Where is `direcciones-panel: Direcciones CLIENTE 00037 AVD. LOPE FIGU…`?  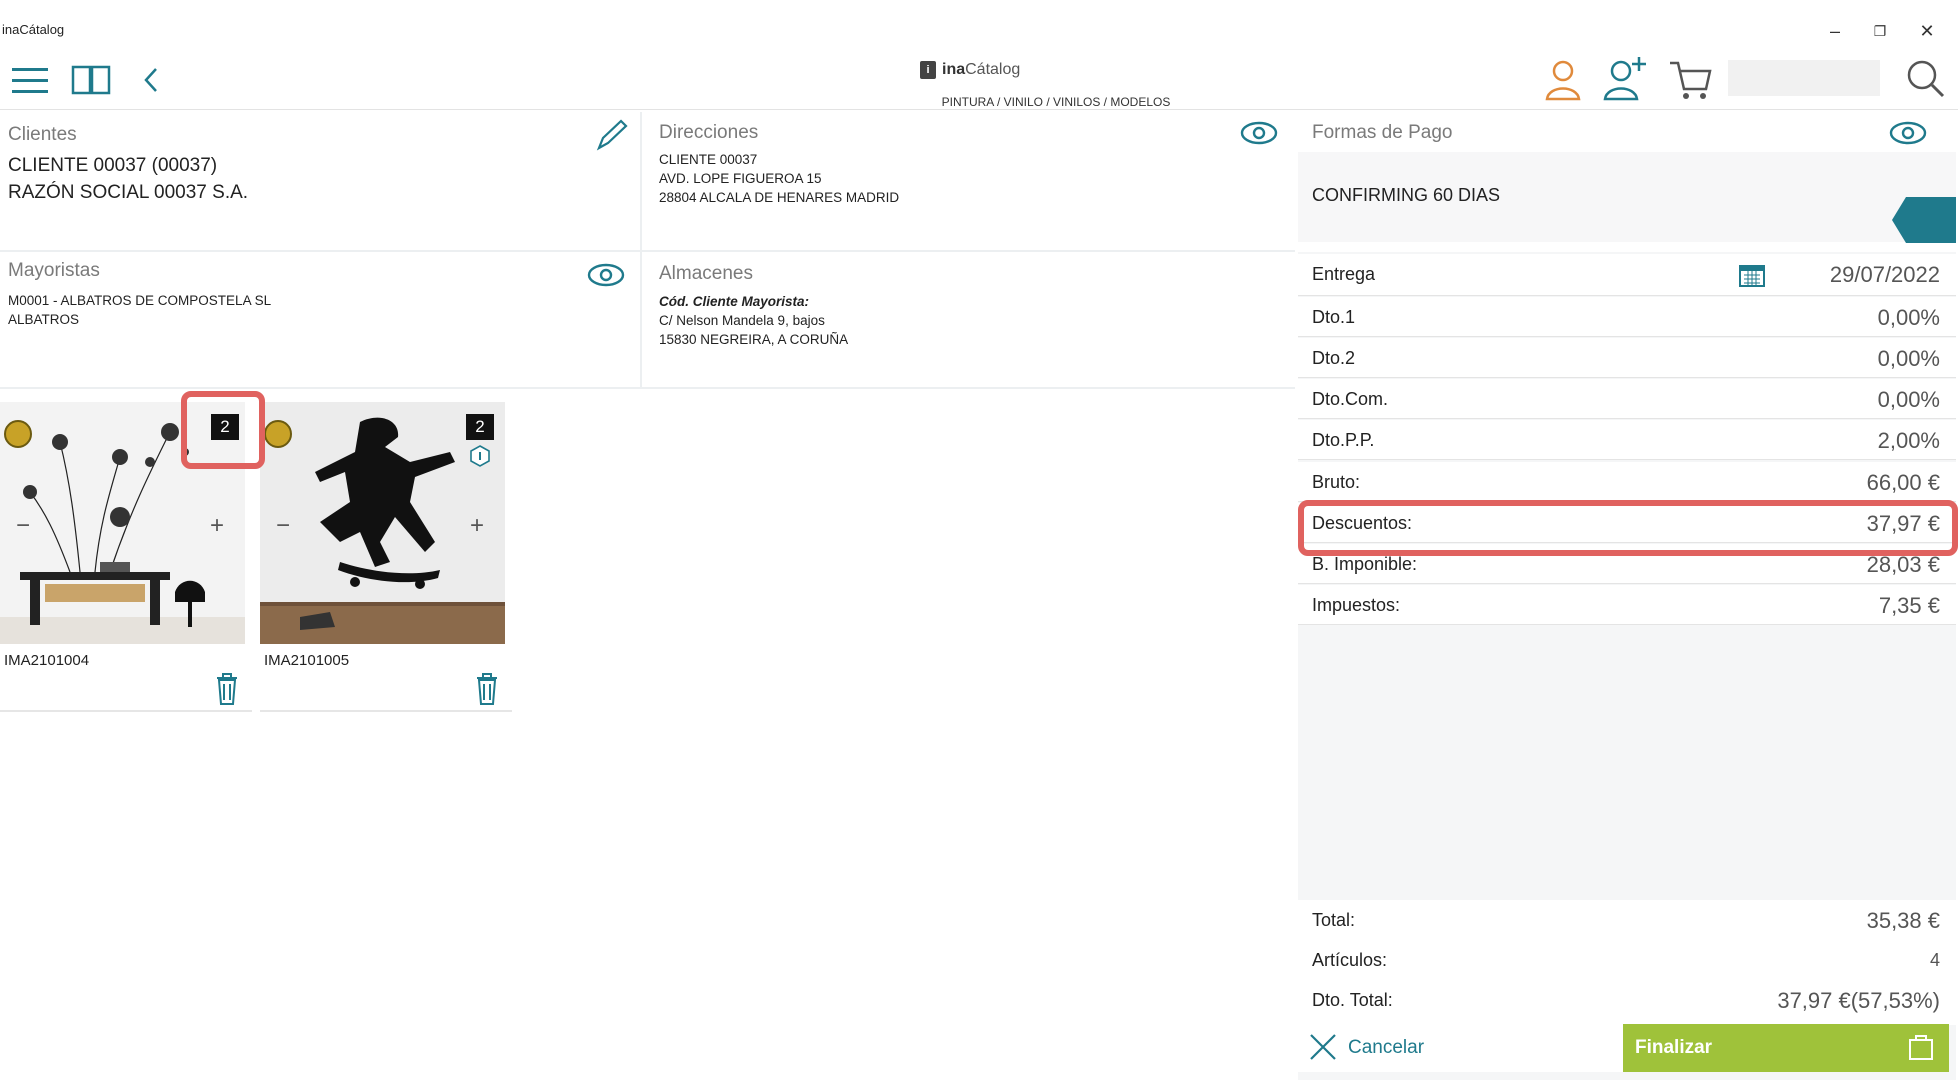
direcciones-panel: Direcciones CLIENTE 00037 AVD. LOPE FIGU… is located at coordinates (968, 181).